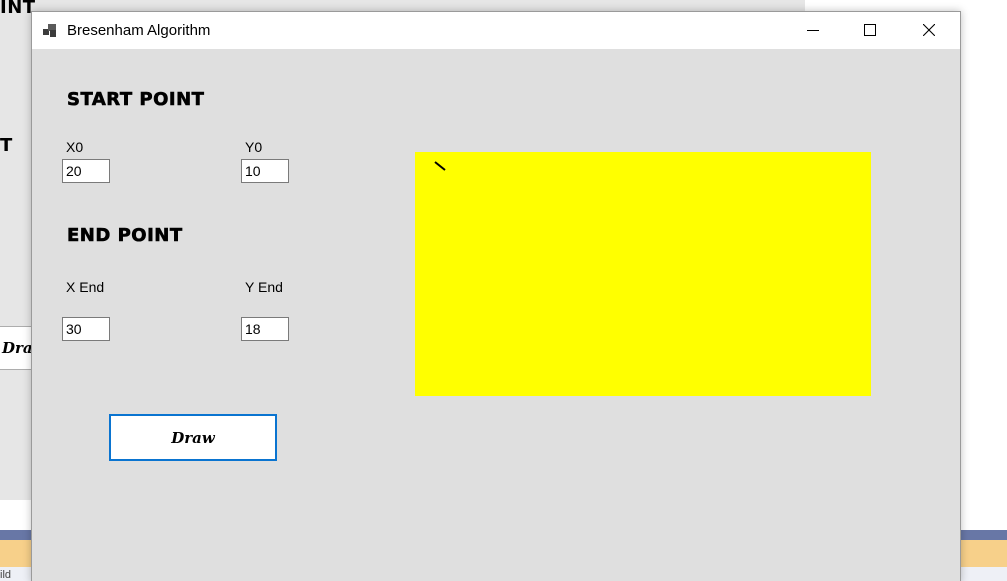 This screenshot has height=581, width=1007. Describe the element at coordinates (264, 287) in the screenshot. I see `y-end-label: Y End` at that location.